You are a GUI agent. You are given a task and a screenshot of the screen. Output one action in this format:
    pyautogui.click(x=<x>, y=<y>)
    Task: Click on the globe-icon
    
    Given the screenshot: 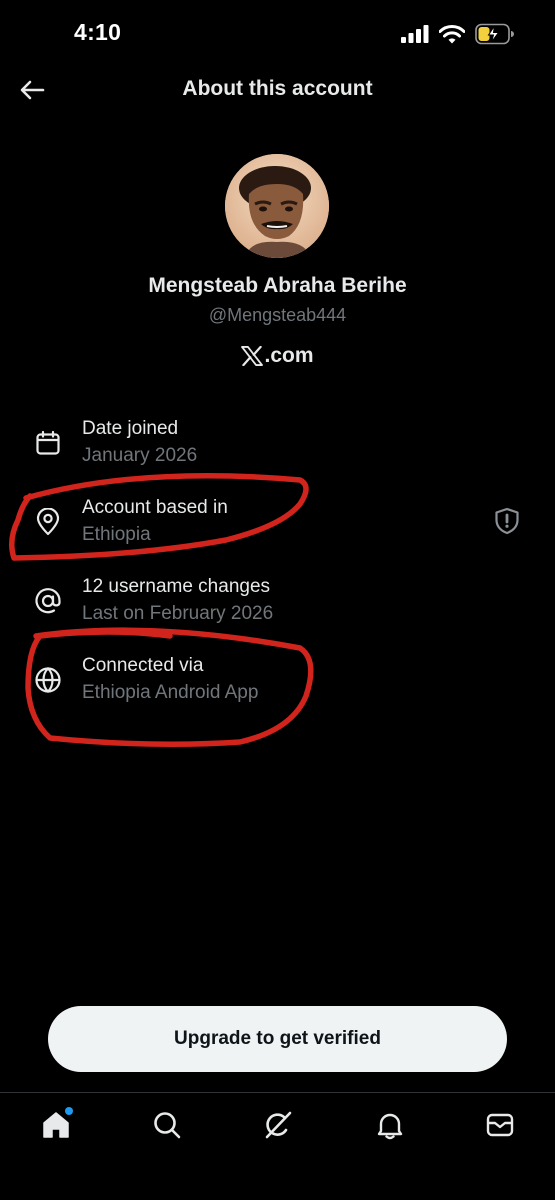 What is the action you would take?
    pyautogui.click(x=48, y=680)
    